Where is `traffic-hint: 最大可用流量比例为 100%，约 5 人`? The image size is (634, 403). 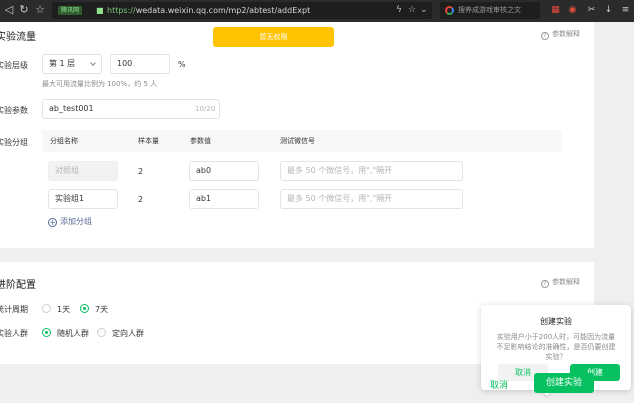 traffic-hint: 最大可用流量比例为 100%，约 5 人 is located at coordinates (100, 84).